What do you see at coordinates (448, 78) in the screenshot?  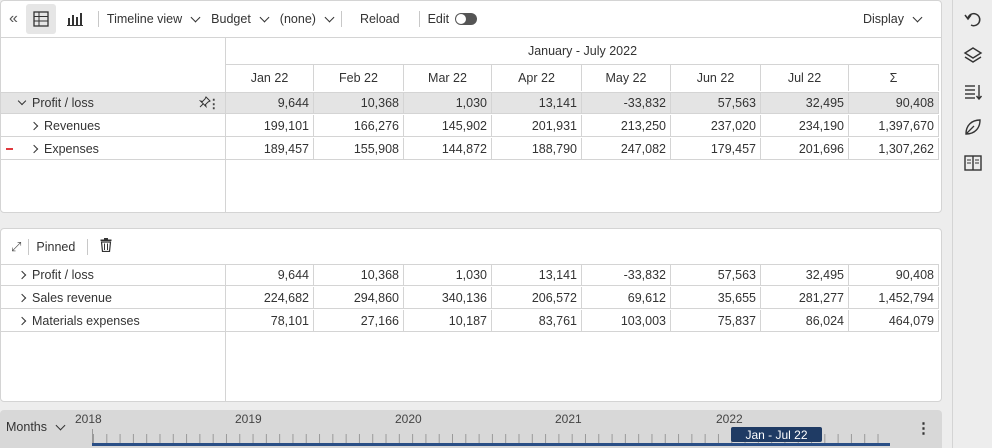 I see `column-header: Mar 22` at bounding box center [448, 78].